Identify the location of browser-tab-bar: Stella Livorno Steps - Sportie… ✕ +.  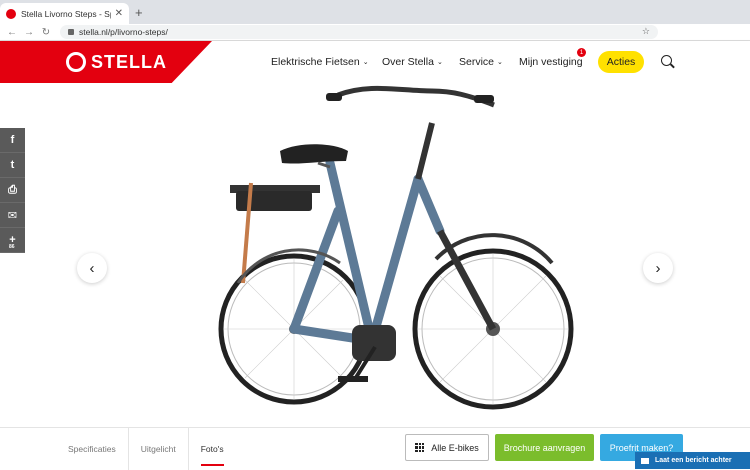
(375, 12).